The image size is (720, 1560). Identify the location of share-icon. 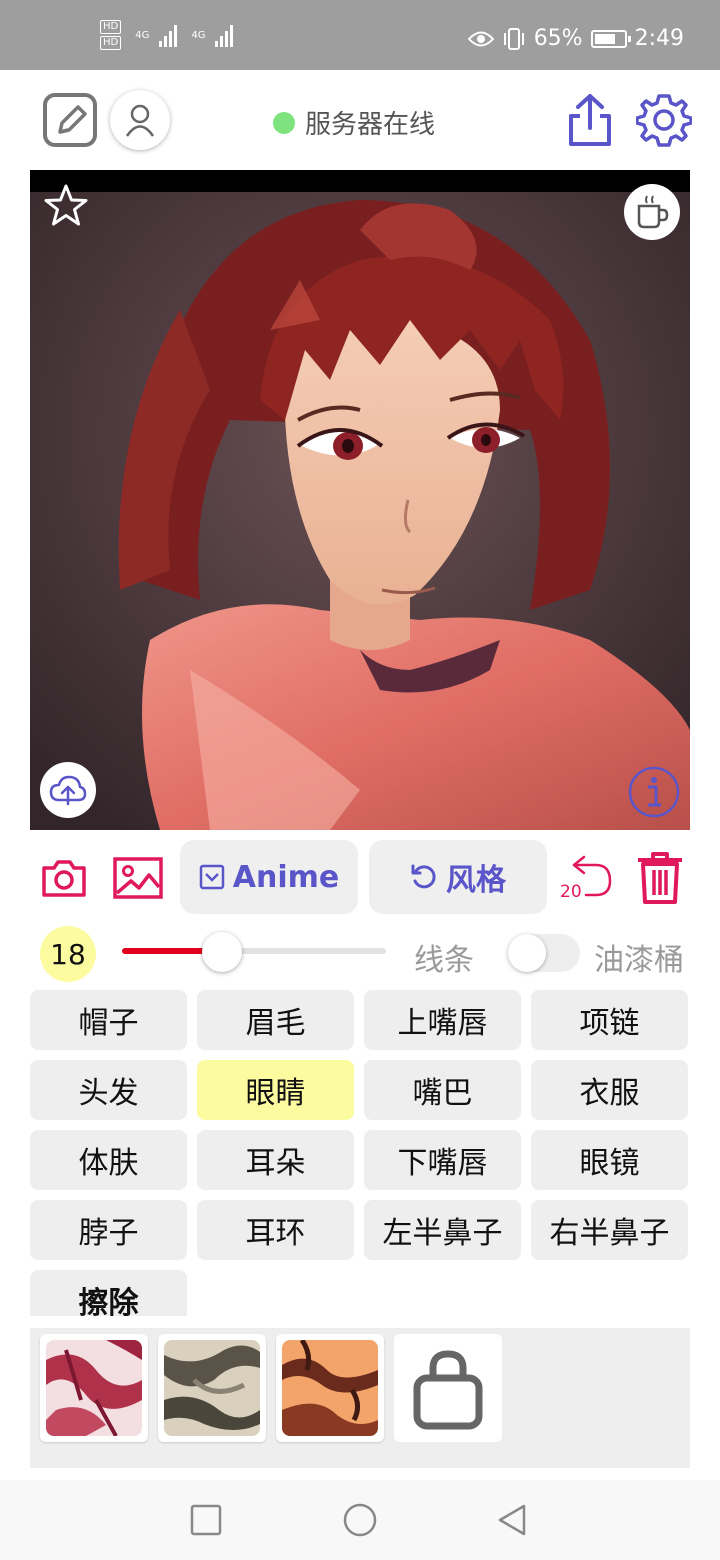
(590, 120).